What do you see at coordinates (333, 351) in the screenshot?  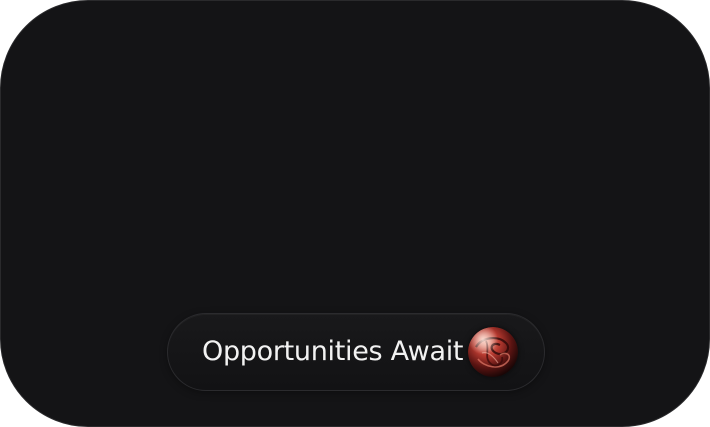 I see `opportunities-button-label: Opportunities Await` at bounding box center [333, 351].